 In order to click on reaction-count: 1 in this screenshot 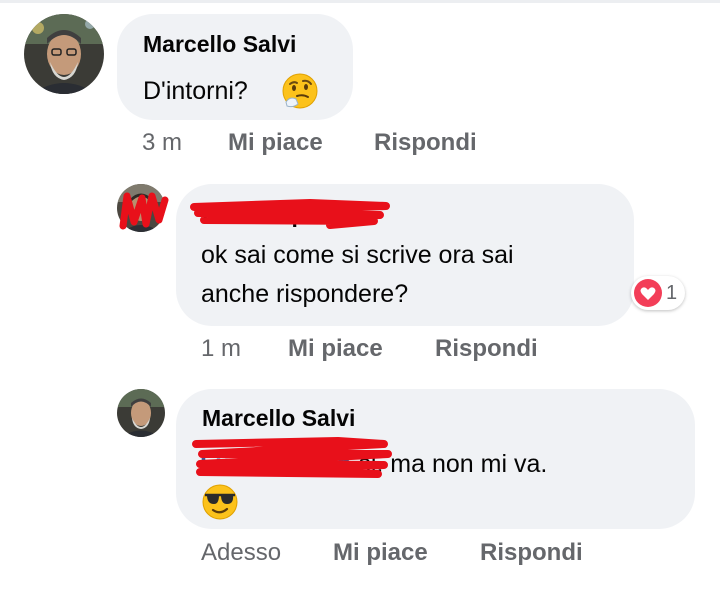, I will do `click(672, 292)`.